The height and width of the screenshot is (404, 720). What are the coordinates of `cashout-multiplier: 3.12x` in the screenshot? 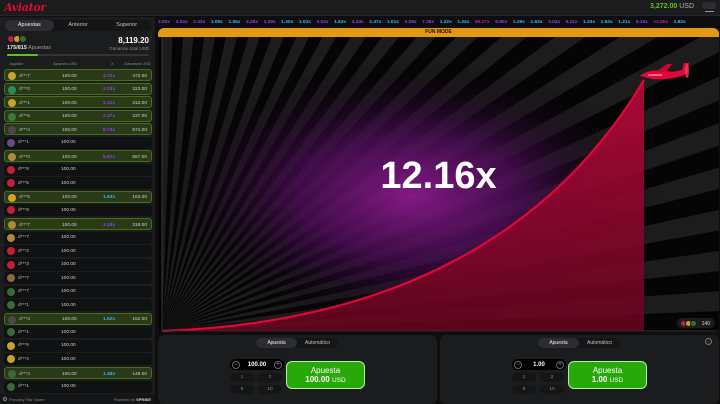 It's located at (109, 103).